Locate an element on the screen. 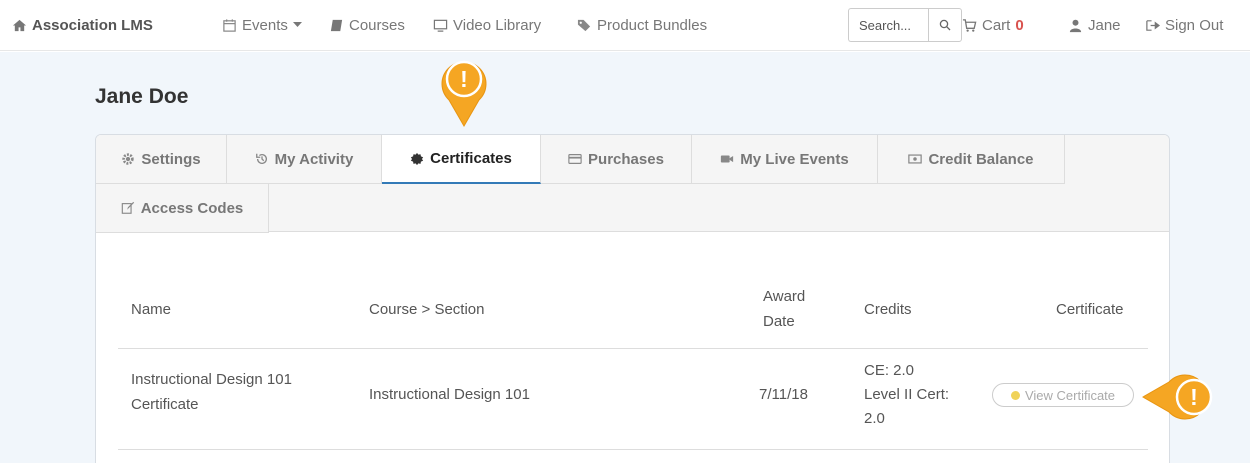 Image resolution: width=1250 pixels, height=463 pixels. hotspot-marker-view-certificate: ! is located at coordinates (1181, 397).